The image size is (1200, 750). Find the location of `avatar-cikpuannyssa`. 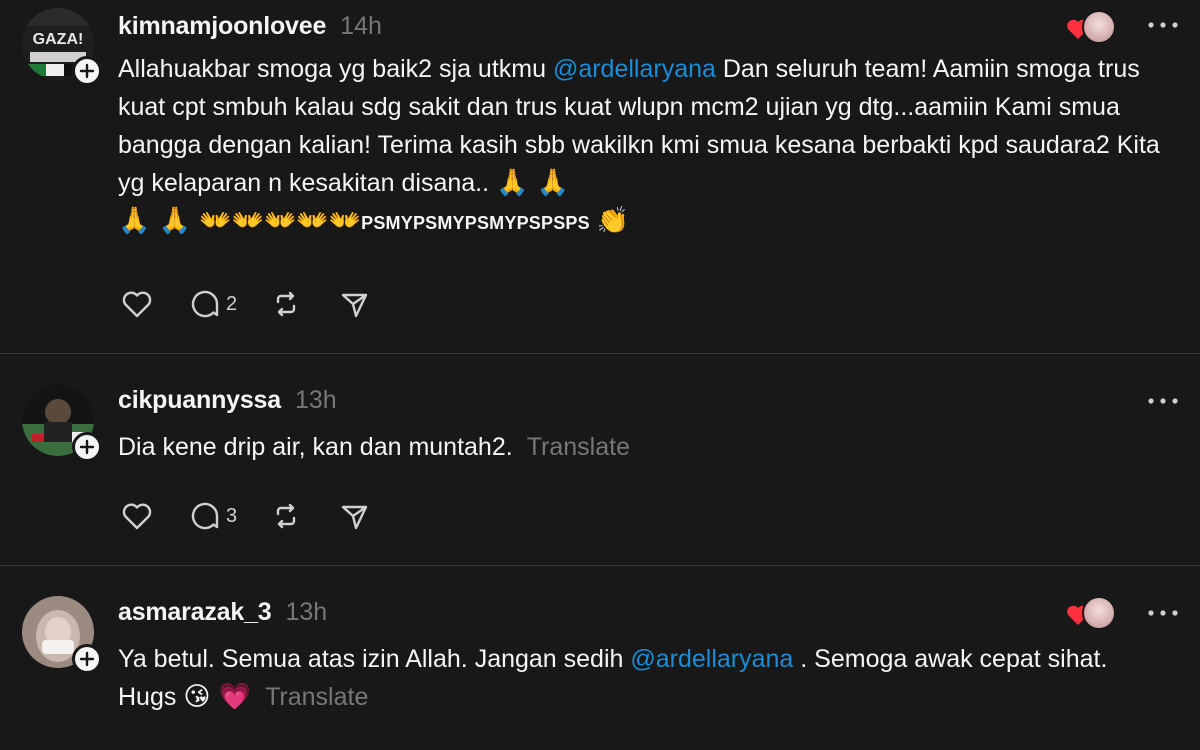

avatar-cikpuannyssa is located at coordinates (62, 423).